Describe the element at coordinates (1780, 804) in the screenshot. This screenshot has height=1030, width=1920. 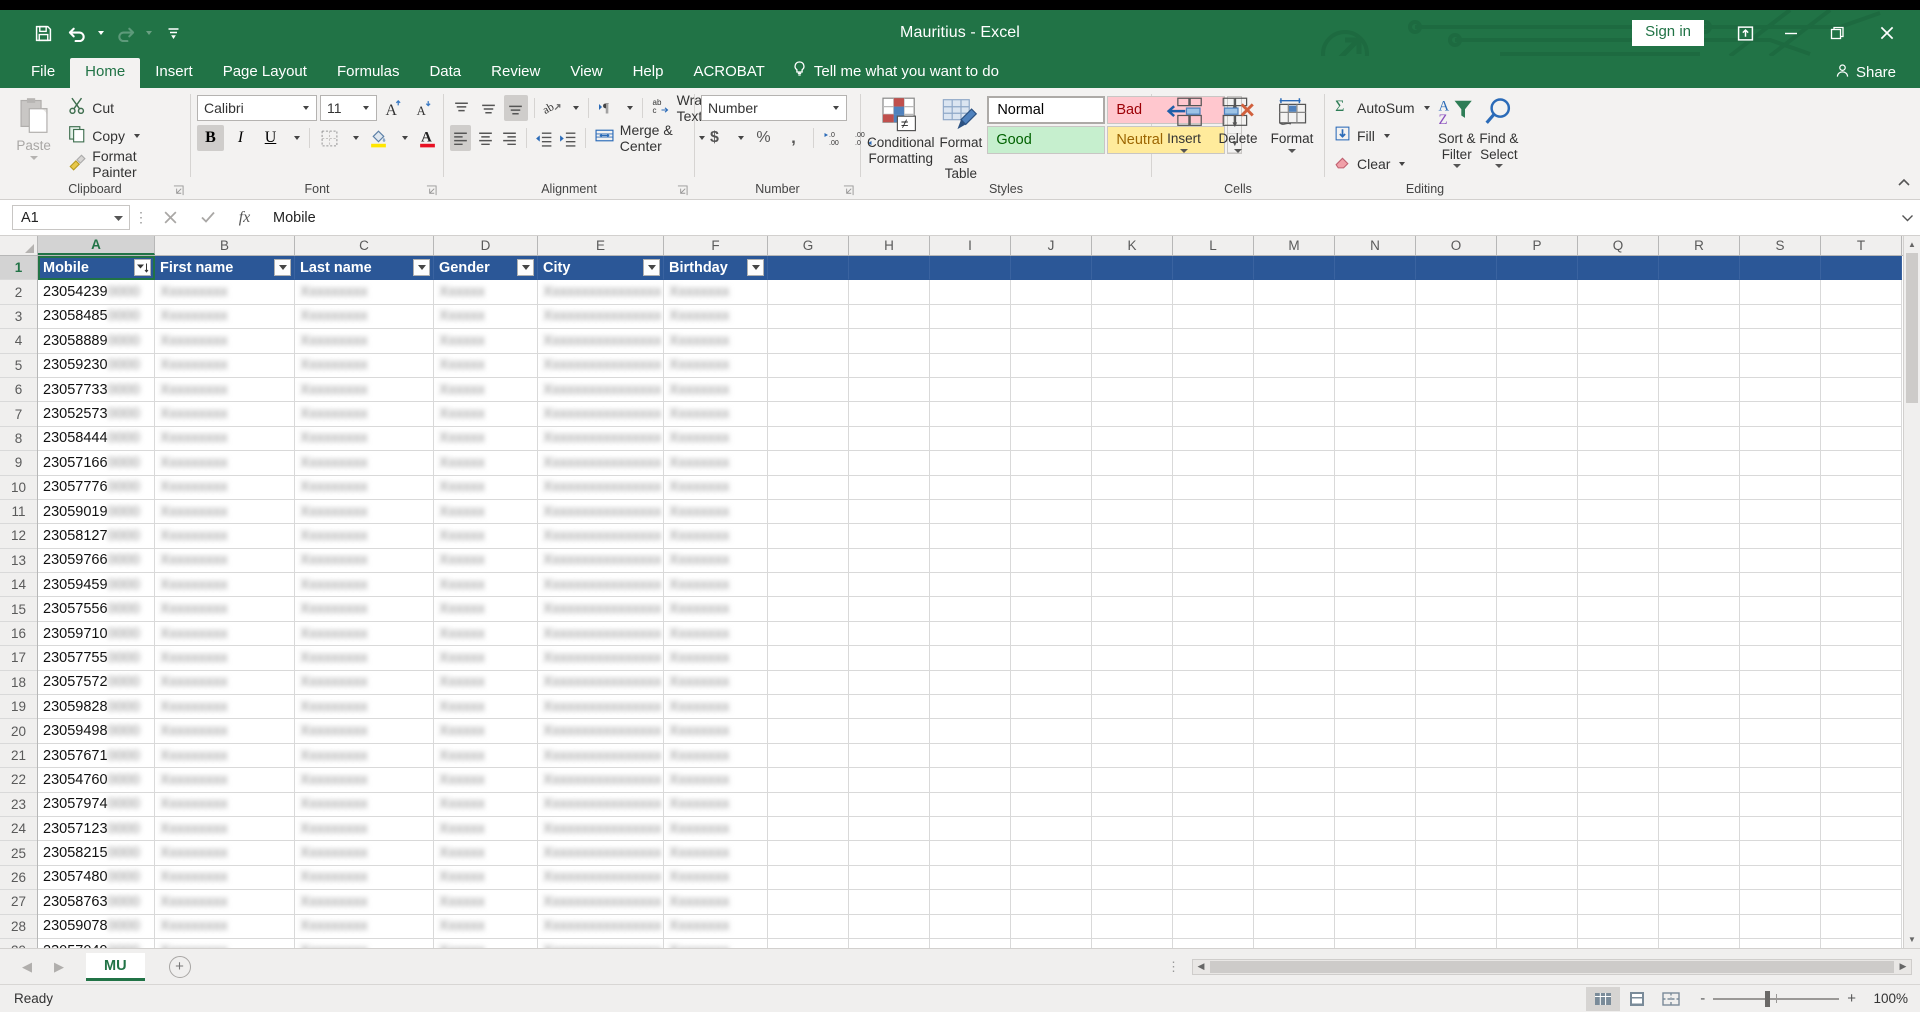
I see `cell-S23` at that location.